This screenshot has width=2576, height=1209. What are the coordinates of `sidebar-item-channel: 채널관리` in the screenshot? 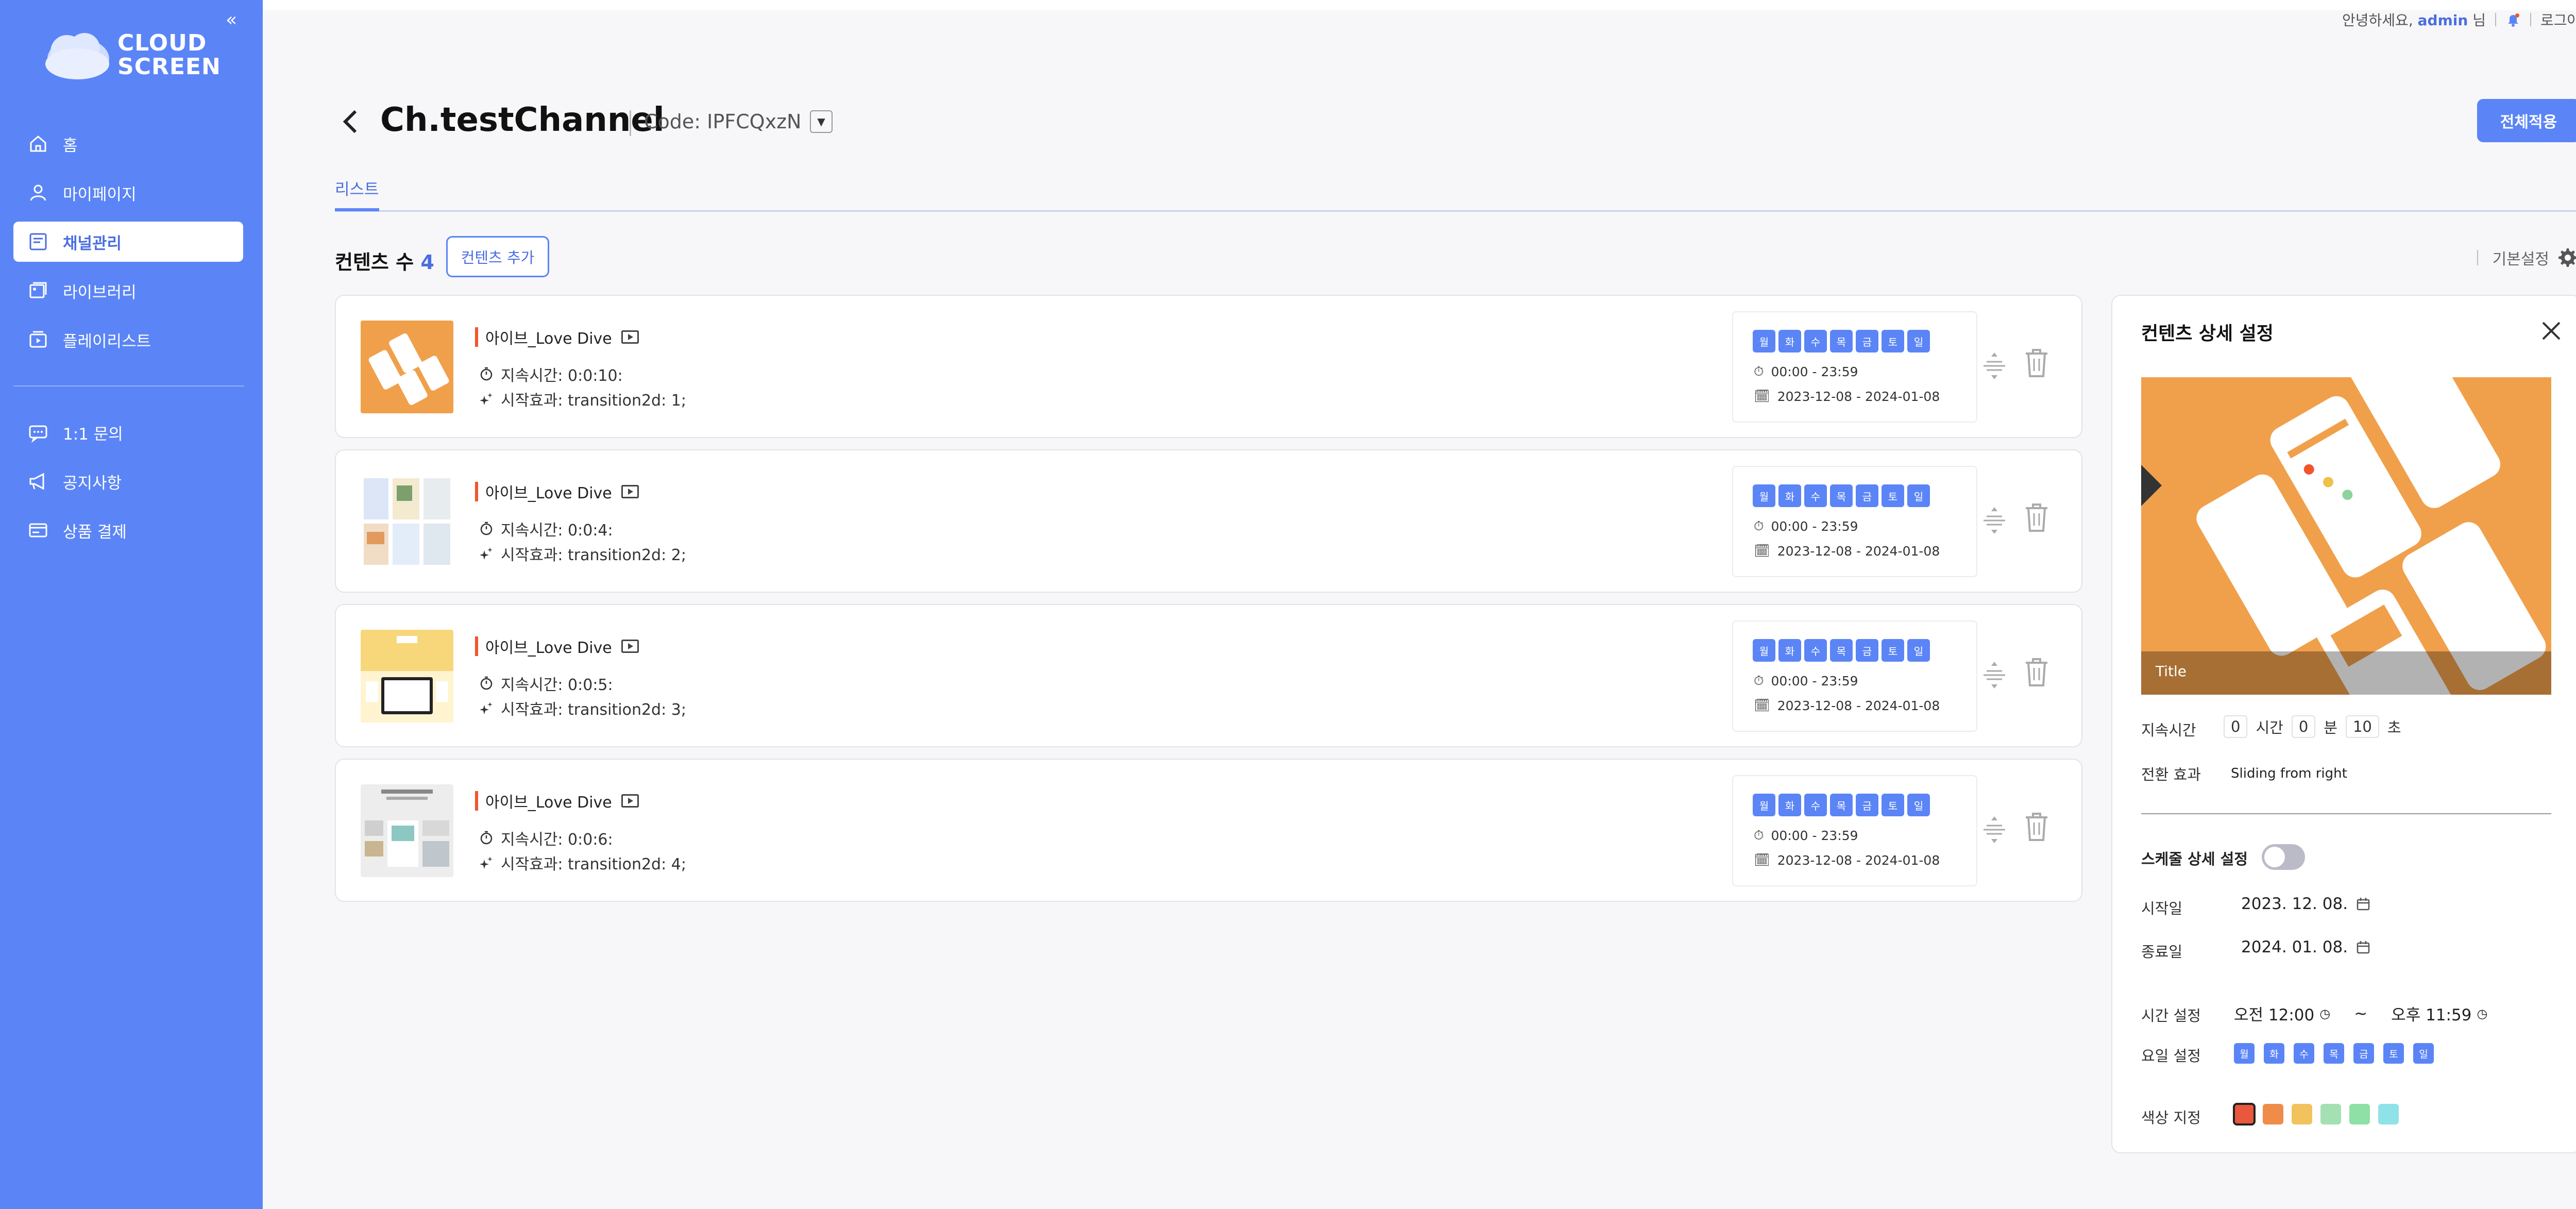 It's located at (128, 242).